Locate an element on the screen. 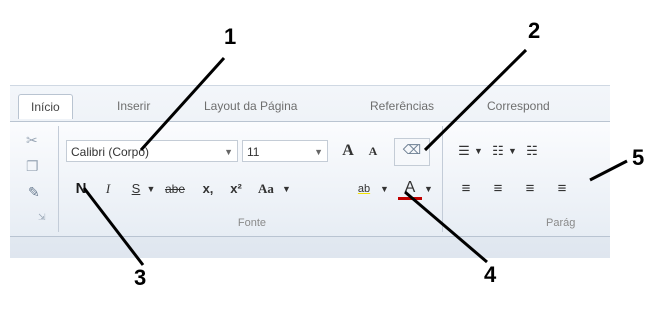 The height and width of the screenshot is (314, 655). callout-number-3: 3 is located at coordinates (140, 277).